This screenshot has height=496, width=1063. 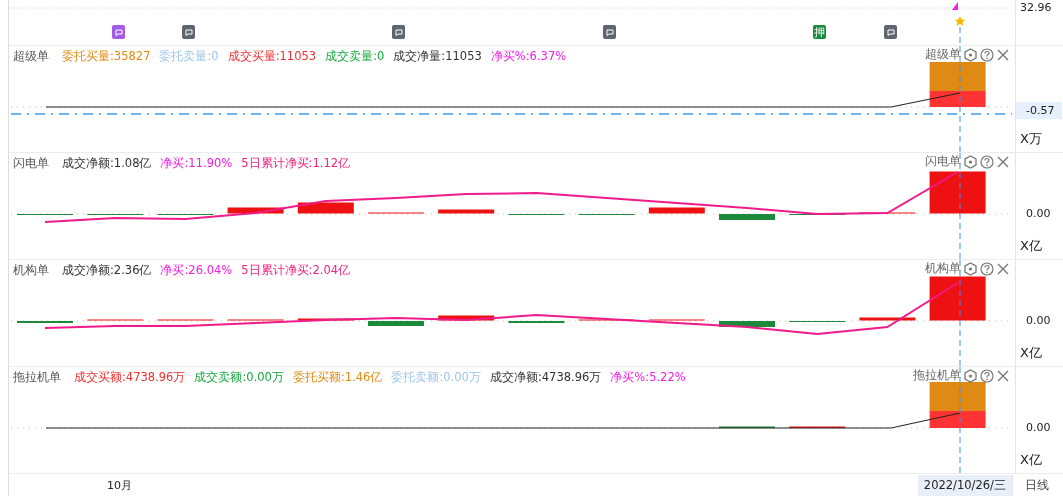 I want to click on indicator-value: 成交买额:4738.96万, so click(x=130, y=377).